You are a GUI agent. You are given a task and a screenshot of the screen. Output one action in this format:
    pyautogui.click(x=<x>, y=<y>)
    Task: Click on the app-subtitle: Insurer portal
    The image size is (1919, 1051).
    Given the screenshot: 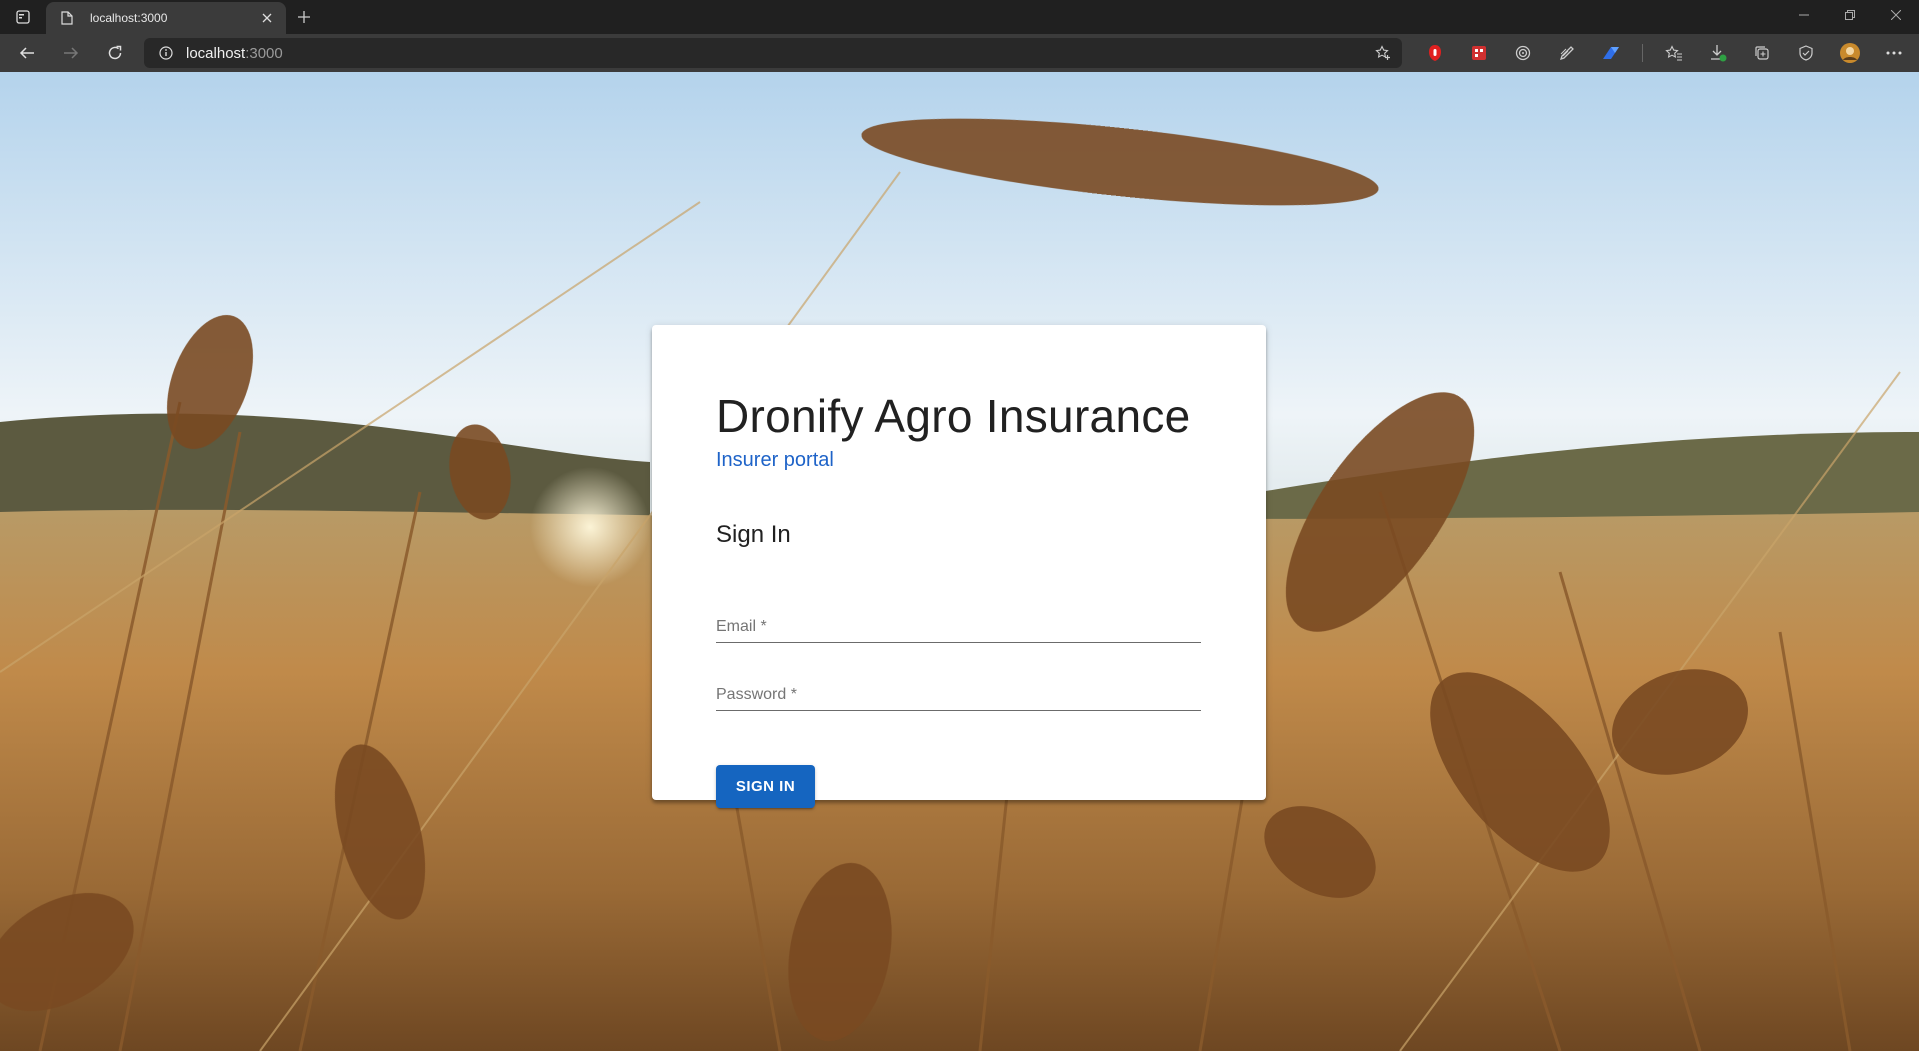 What is the action you would take?
    pyautogui.click(x=775, y=460)
    